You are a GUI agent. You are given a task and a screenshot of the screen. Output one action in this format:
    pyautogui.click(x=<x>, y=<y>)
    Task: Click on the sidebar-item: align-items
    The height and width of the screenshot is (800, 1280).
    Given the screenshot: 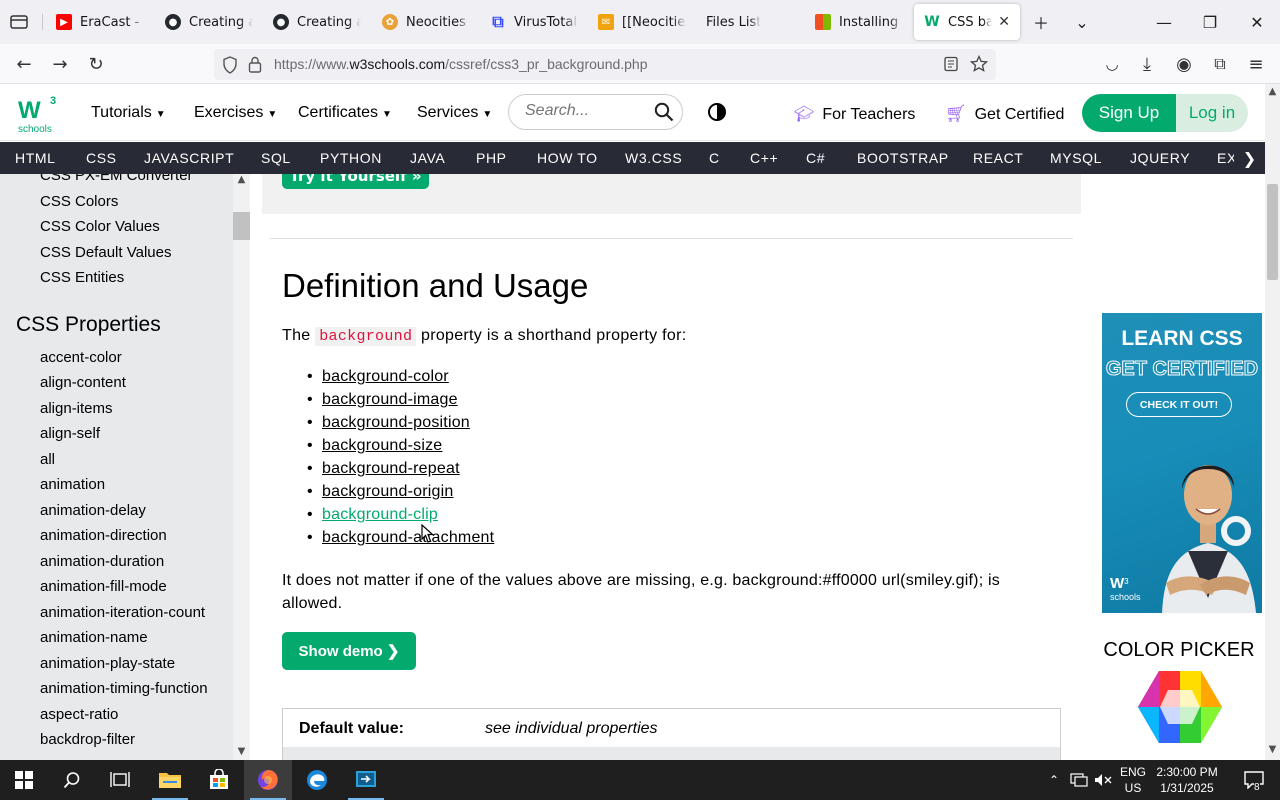 What is the action you would take?
    pyautogui.click(x=76, y=408)
    